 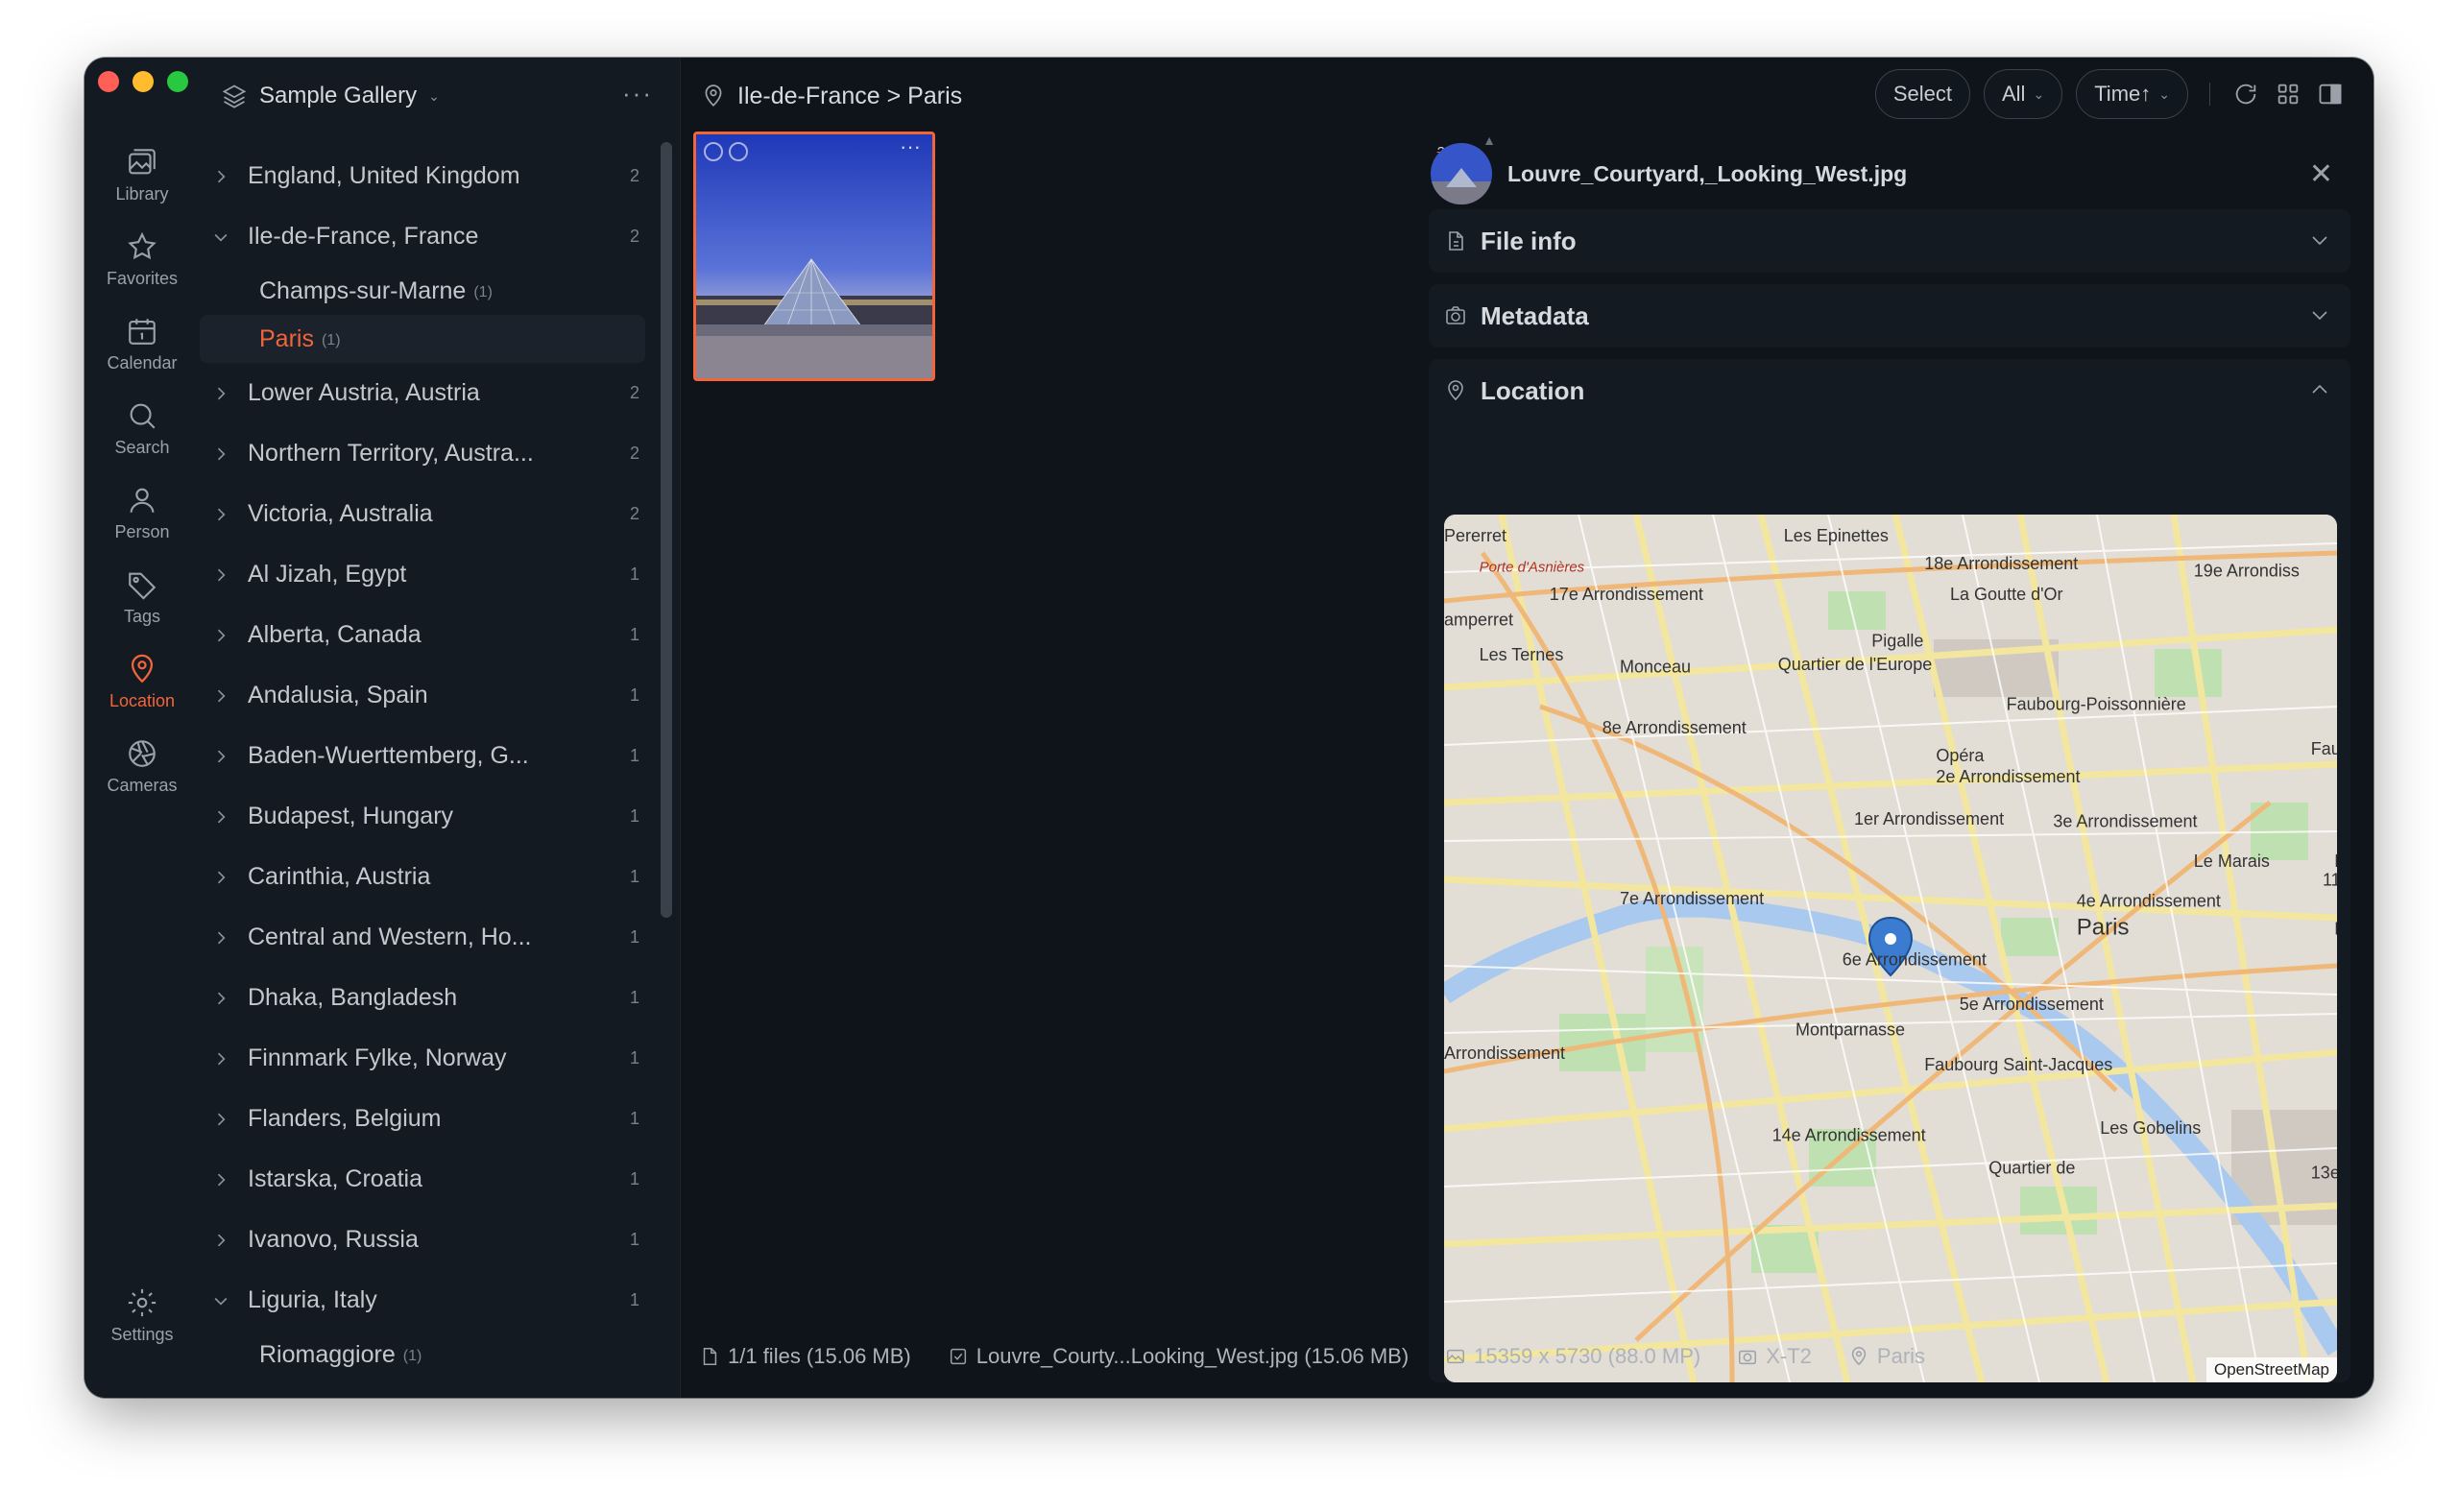 What do you see at coordinates (2132, 94) in the screenshot?
I see `sort-dropdown: Time↑ ⌄` at bounding box center [2132, 94].